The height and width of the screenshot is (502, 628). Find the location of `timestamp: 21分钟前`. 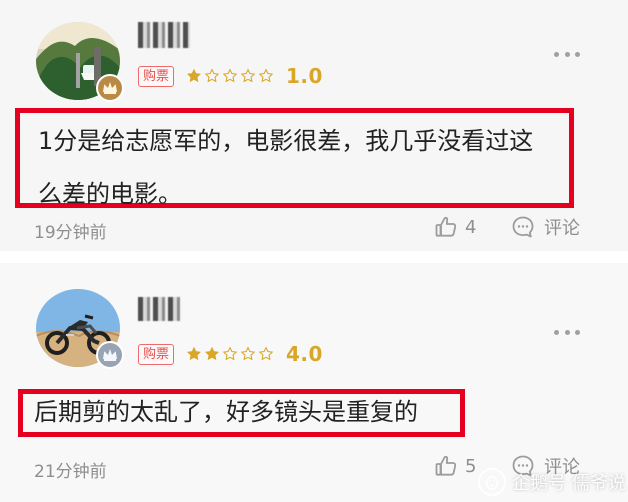

timestamp: 21分钟前 is located at coordinates (70, 472).